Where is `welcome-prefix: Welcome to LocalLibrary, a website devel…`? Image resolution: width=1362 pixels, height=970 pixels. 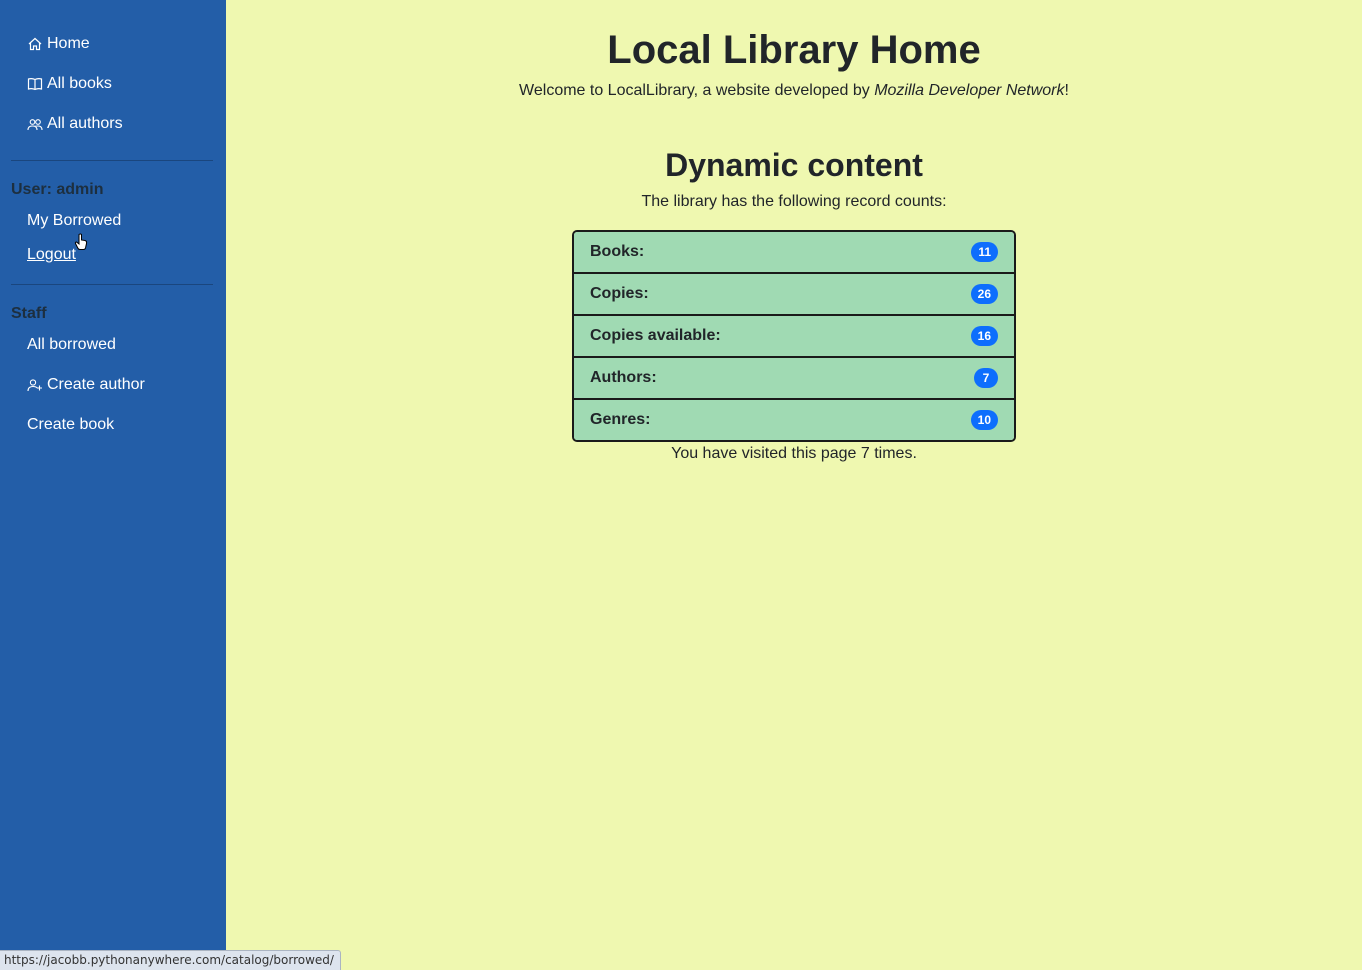
welcome-prefix: Welcome to LocalLibrary, a website devel… is located at coordinates (697, 90).